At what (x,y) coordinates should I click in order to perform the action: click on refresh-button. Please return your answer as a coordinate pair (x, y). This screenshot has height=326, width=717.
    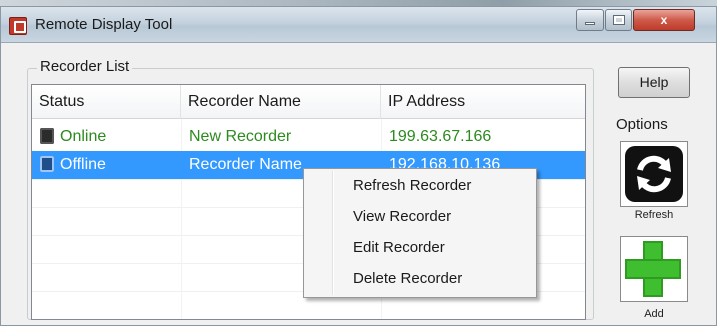
    Looking at the image, I should click on (654, 174).